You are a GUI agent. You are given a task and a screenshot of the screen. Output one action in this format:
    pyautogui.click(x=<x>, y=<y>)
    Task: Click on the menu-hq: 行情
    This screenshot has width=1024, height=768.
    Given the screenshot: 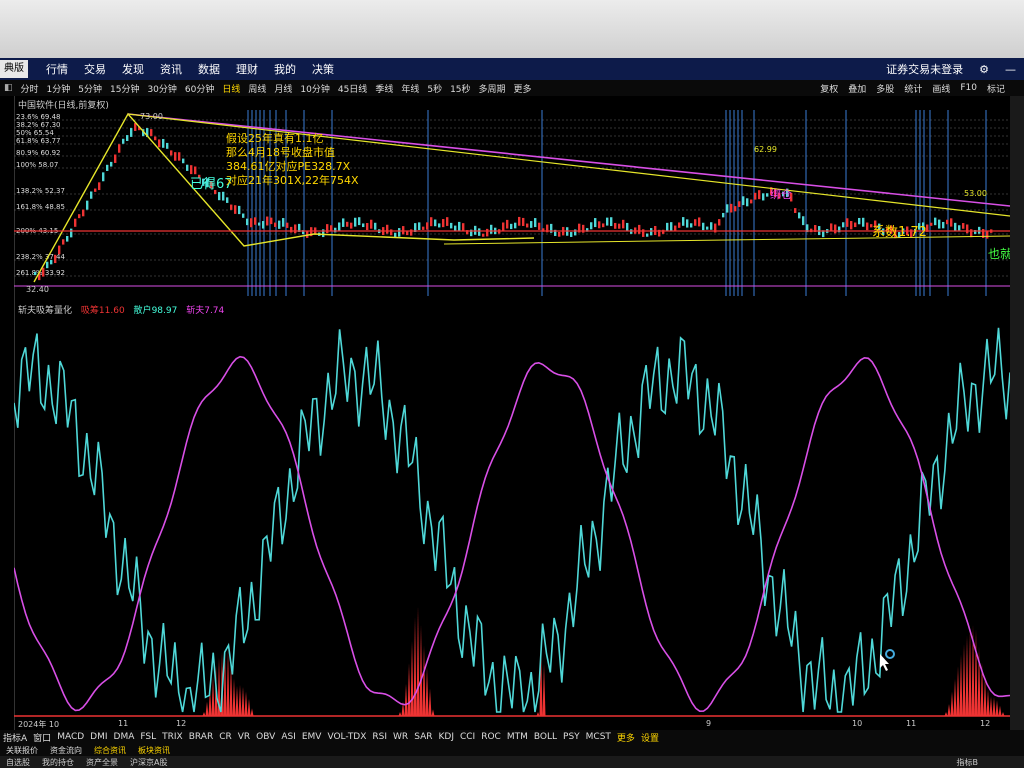 What is the action you would take?
    pyautogui.click(x=57, y=69)
    